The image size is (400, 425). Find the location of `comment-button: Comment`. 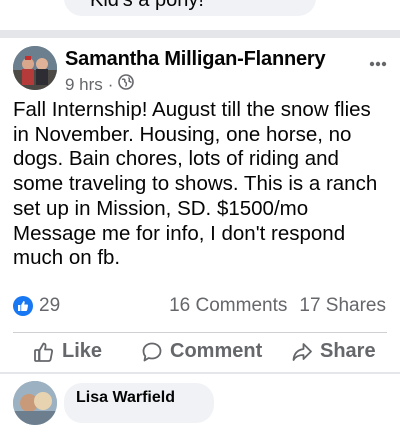

comment-button: Comment is located at coordinates (201, 351).